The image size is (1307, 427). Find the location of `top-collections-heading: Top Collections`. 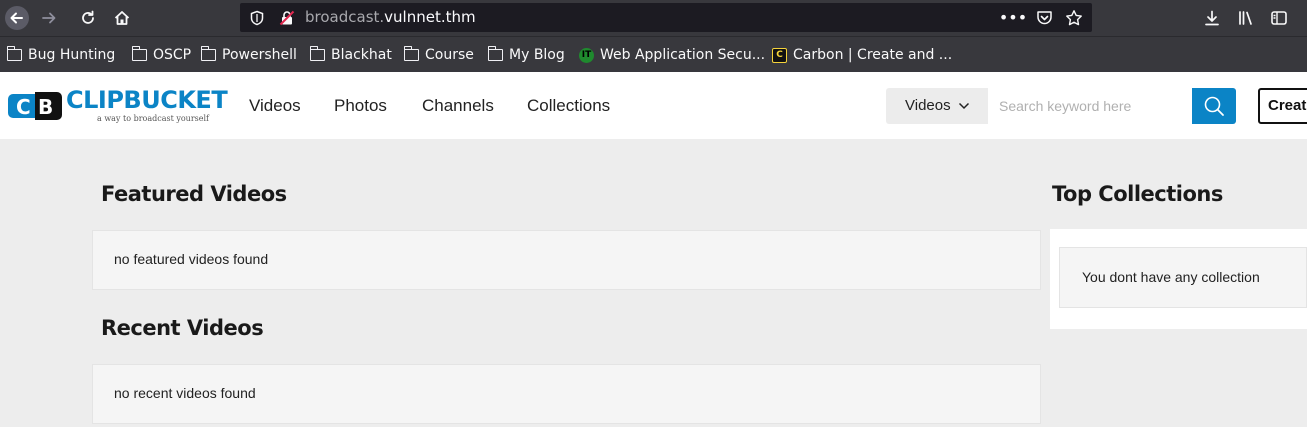

top-collections-heading: Top Collections is located at coordinates (1137, 194).